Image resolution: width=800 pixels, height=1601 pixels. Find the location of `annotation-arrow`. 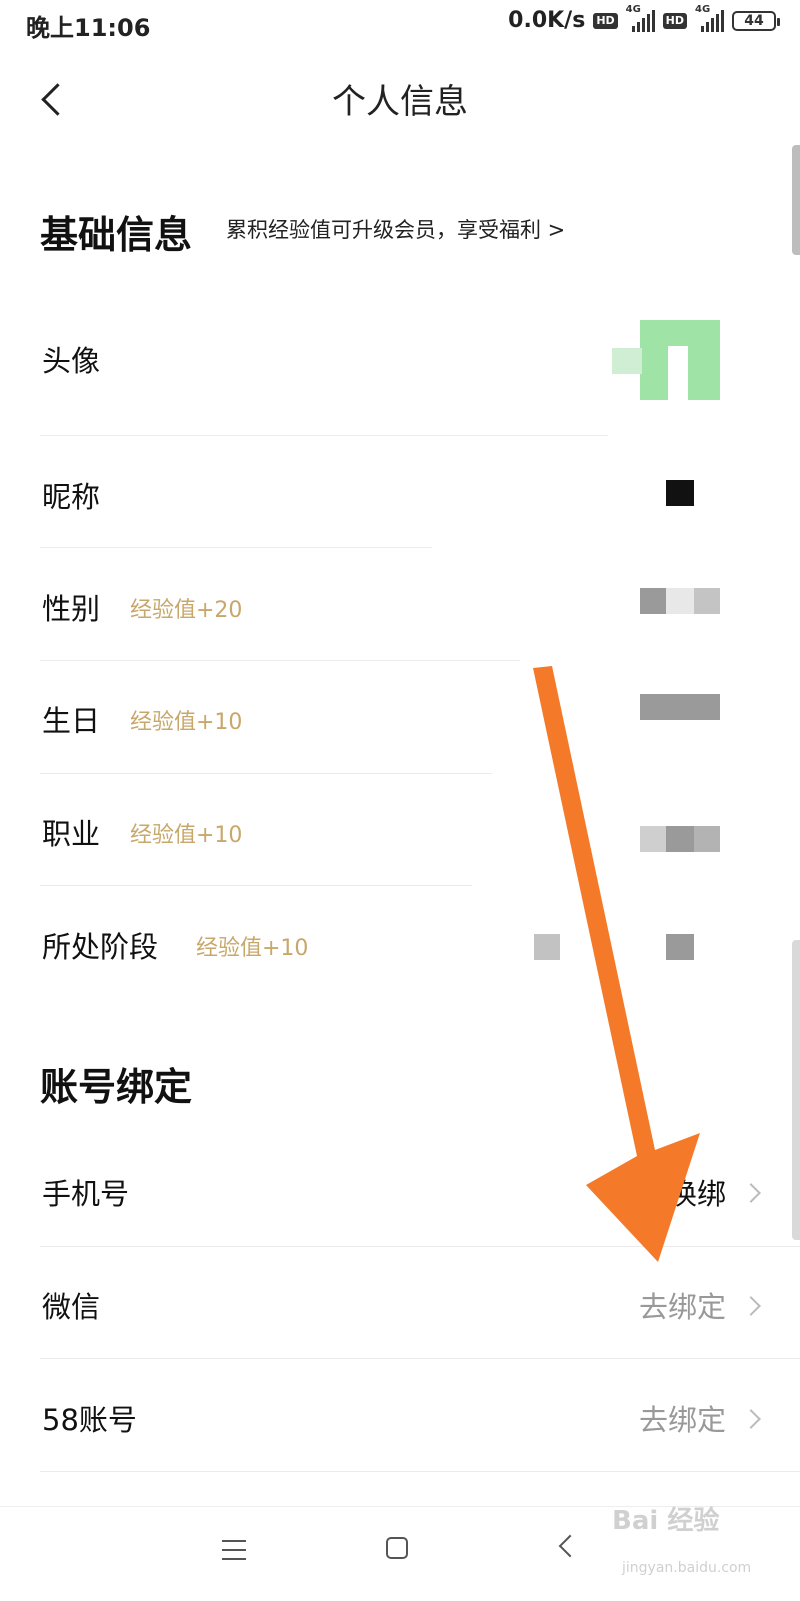

annotation-arrow is located at coordinates (616, 964).